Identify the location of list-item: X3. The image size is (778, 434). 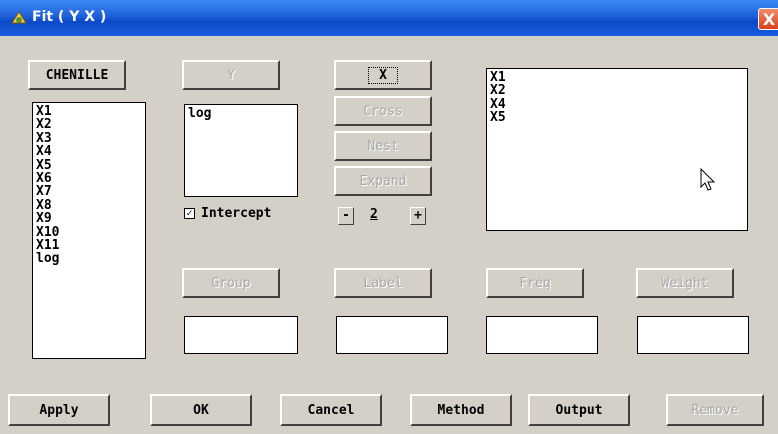
(89, 138).